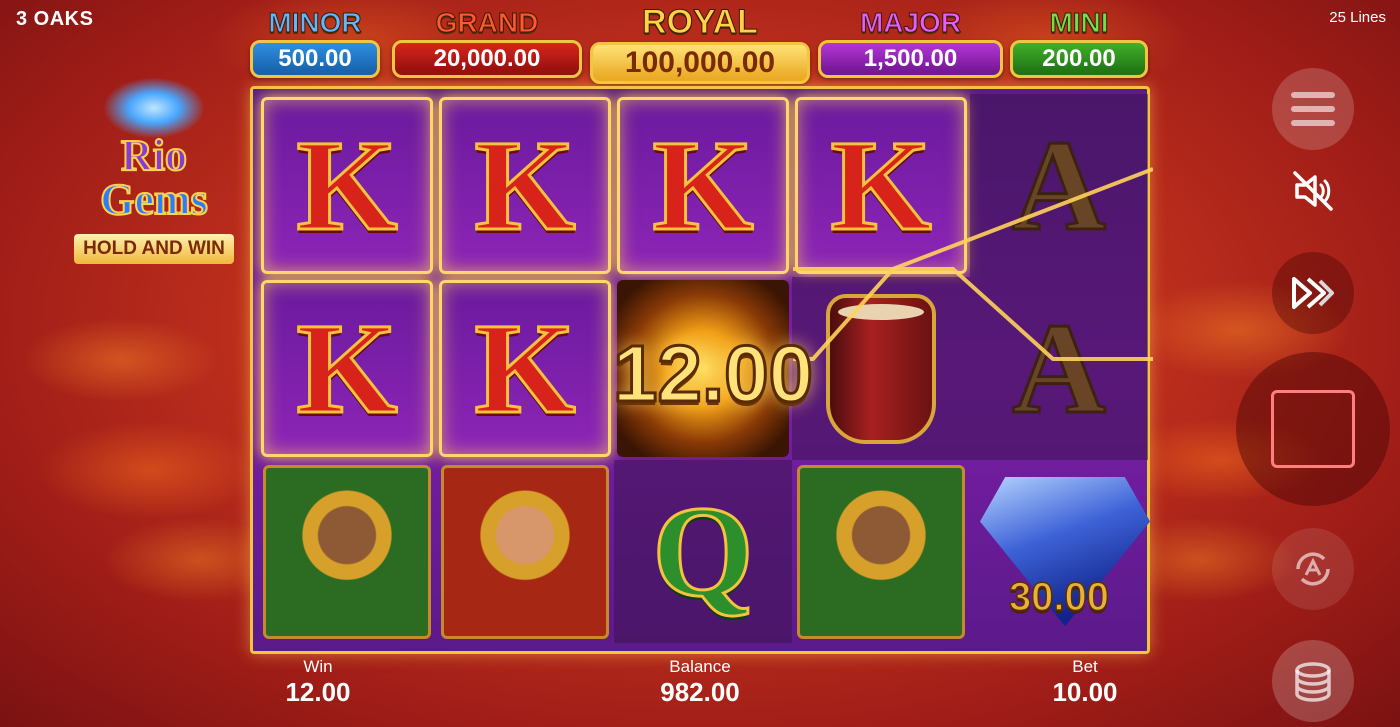  I want to click on bet-settings-button, so click(1313, 681).